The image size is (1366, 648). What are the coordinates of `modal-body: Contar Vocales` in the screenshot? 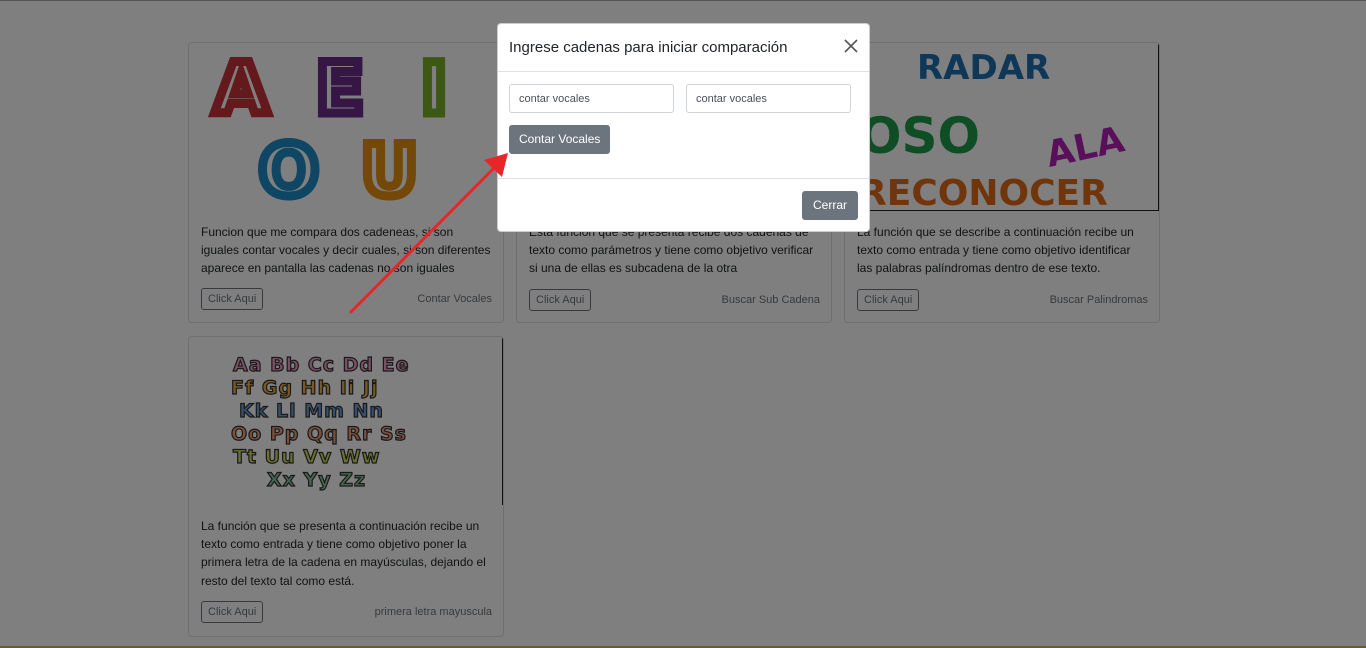 It's located at (683, 125).